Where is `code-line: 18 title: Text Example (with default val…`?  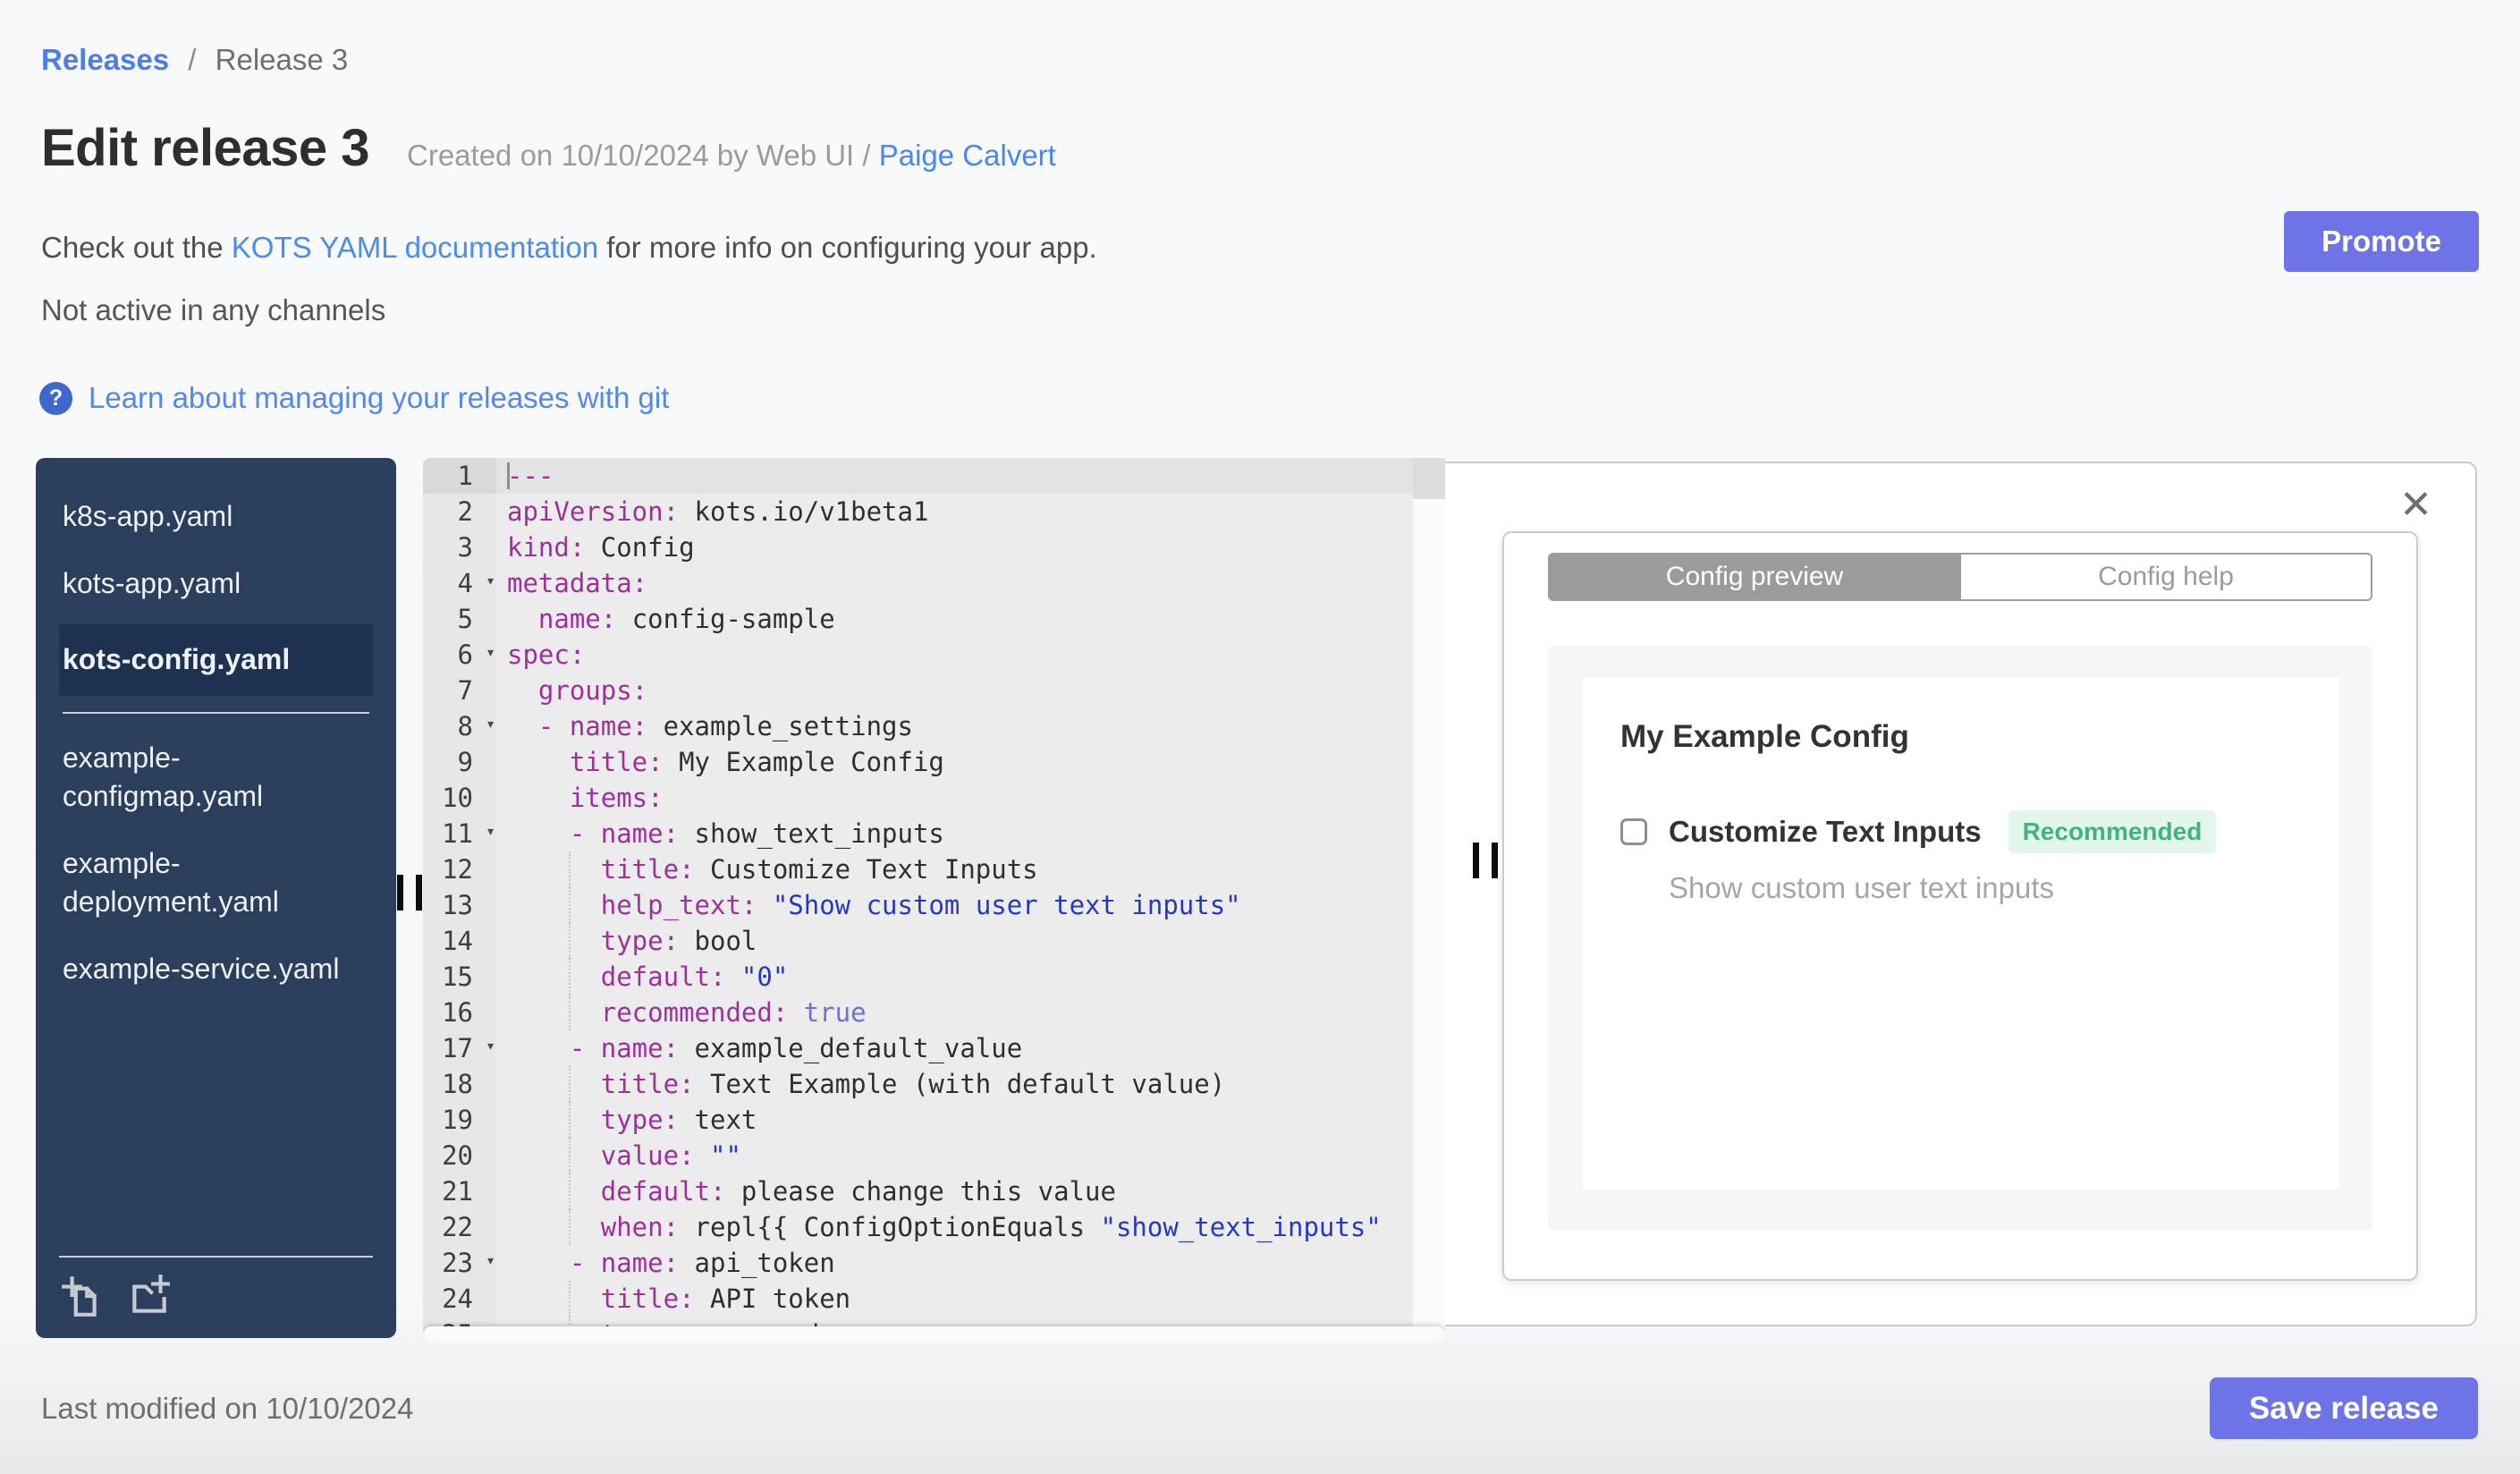 code-line: 18 title: Text Example (with default val… is located at coordinates (934, 1084).